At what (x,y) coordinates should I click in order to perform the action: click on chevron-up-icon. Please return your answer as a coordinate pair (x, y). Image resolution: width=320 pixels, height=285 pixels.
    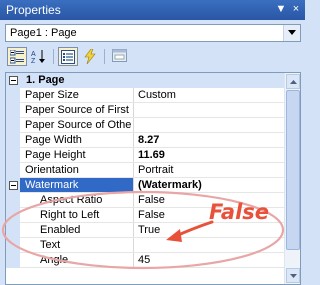
    Looking at the image, I should click on (293, 82).